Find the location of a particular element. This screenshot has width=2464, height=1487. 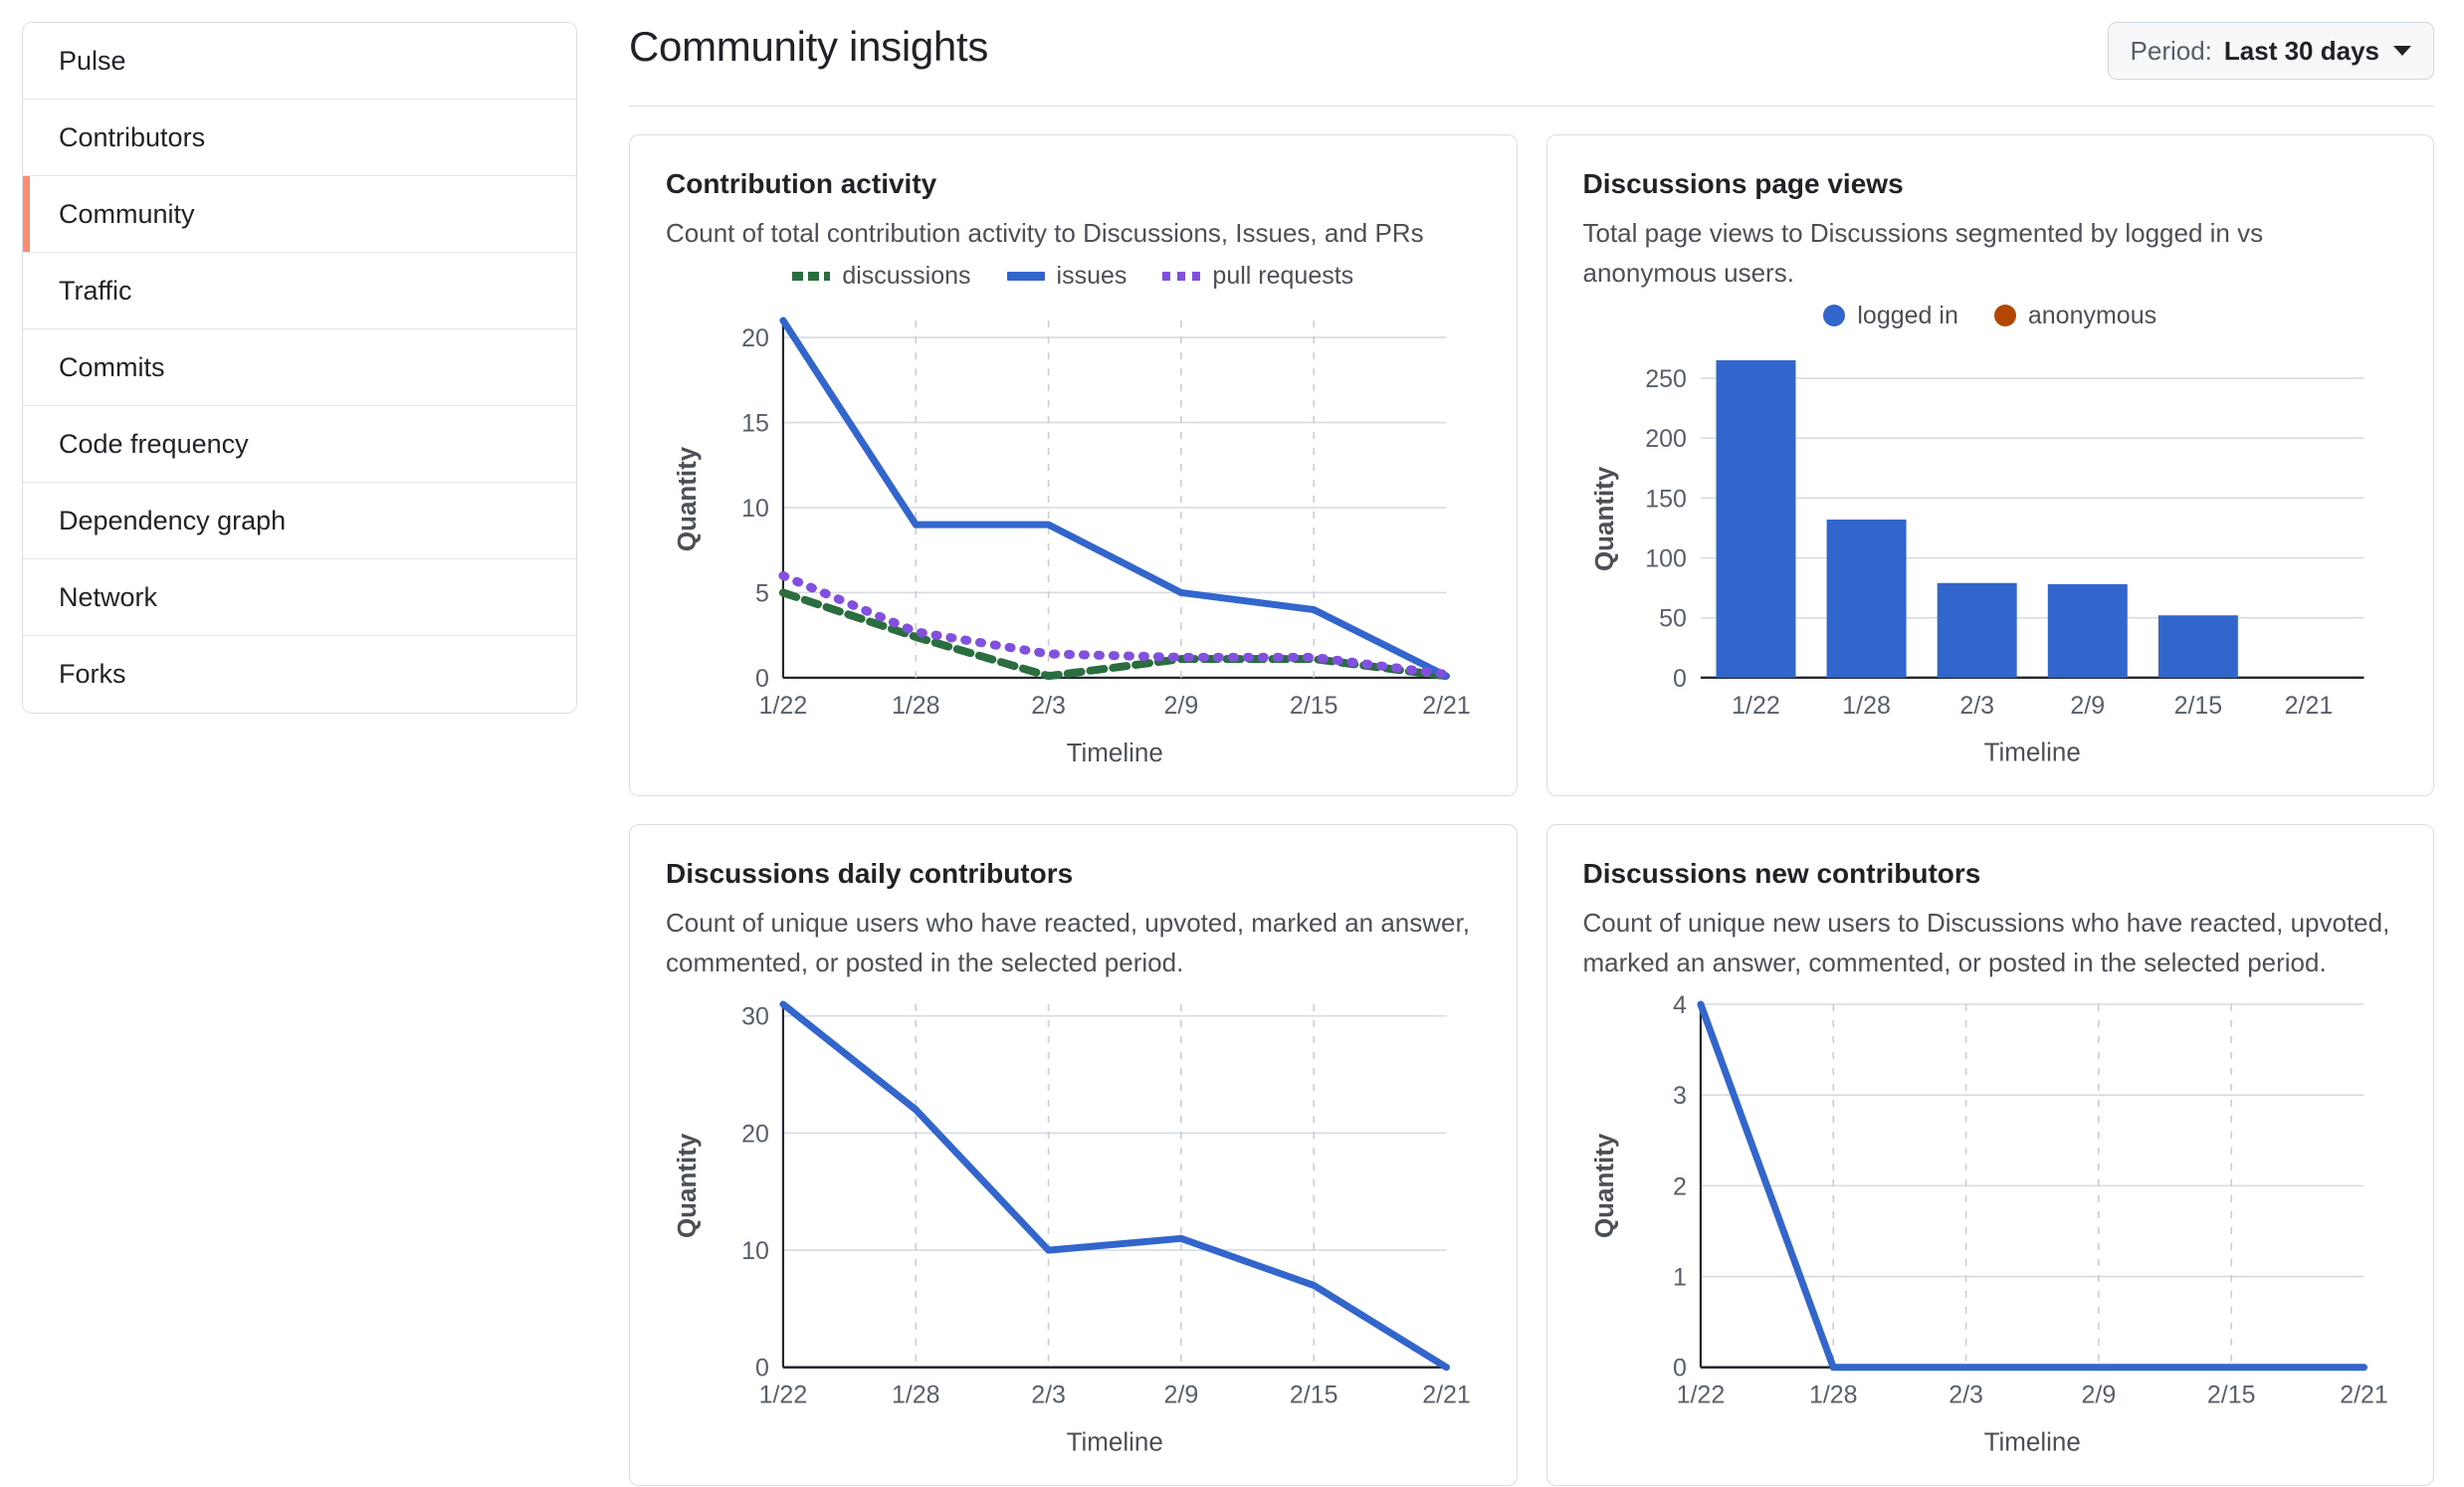

sidebar-item-traffic: Traffic is located at coordinates (299, 291).